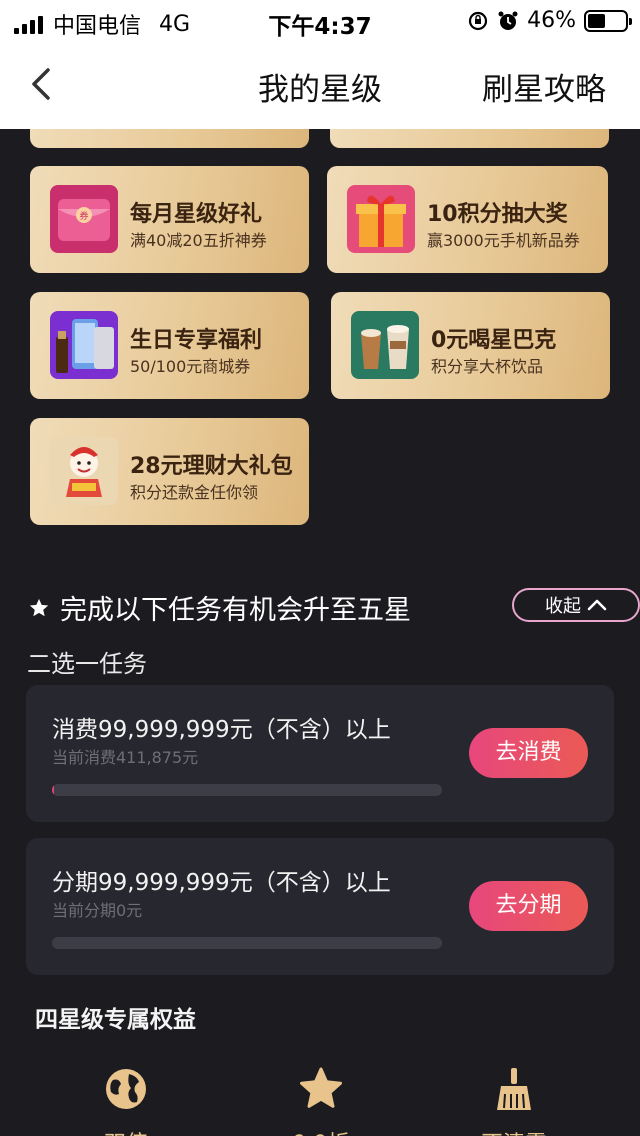 The image size is (640, 1136). Describe the element at coordinates (320, 753) in the screenshot. I see `task-card-spend: 消费99,999,999元（不含）以上 当前消费411,875元 去消费` at that location.